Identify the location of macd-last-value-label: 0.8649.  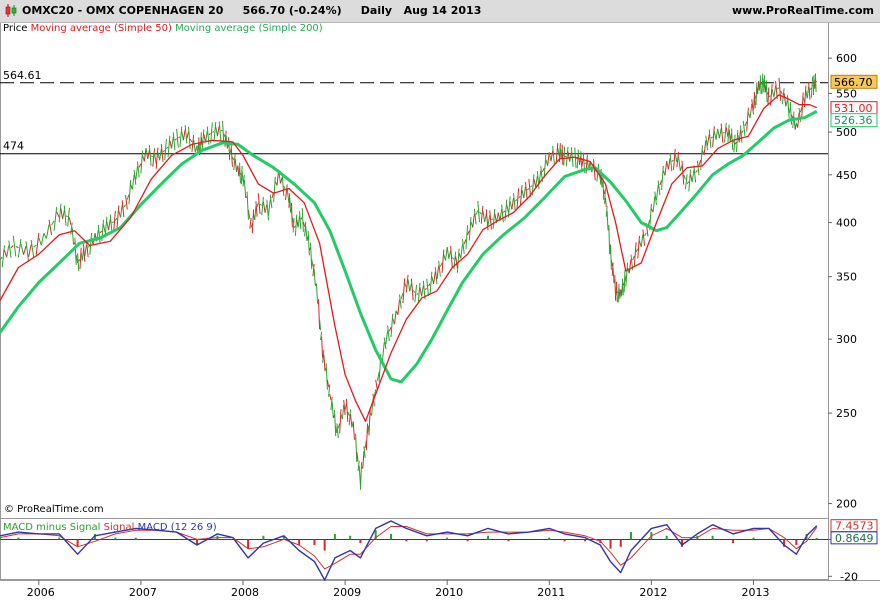
(854, 538).